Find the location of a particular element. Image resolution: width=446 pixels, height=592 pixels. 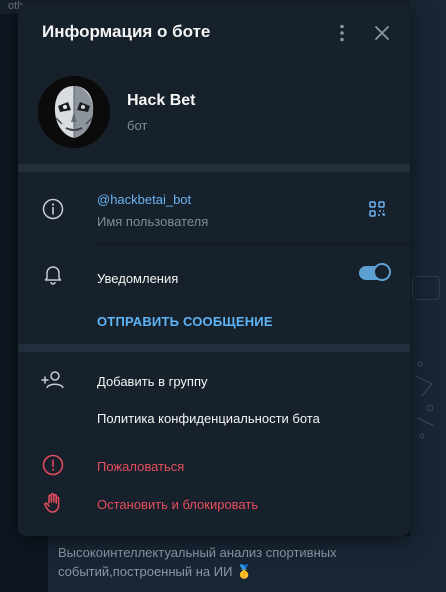

privacy-policy-label: Политика конфиденциальности бота is located at coordinates (208, 418).